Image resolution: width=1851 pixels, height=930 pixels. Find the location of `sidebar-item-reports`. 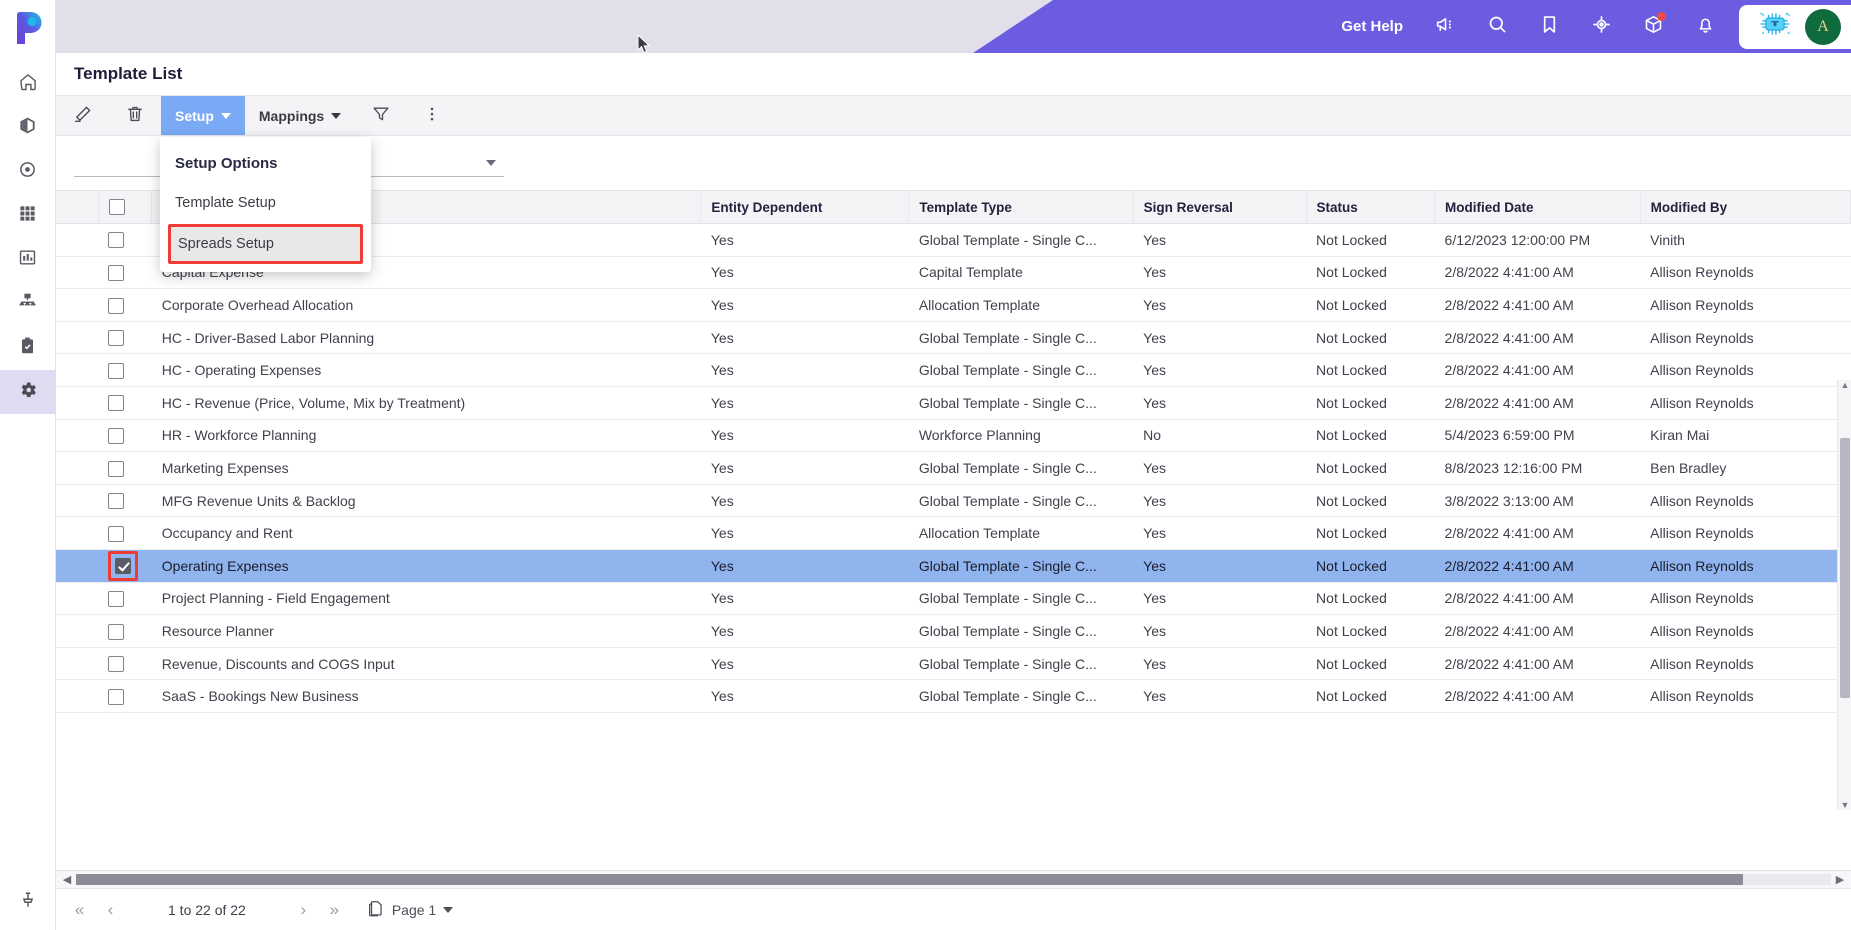

sidebar-item-reports is located at coordinates (28, 260).